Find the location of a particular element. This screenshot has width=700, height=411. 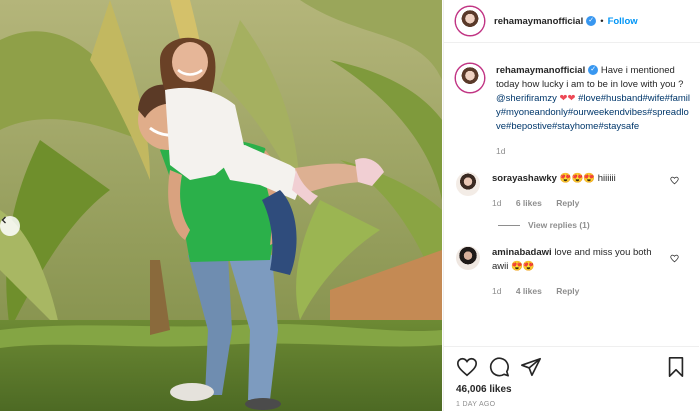

comment-body: 😍😍😍 hiiiiii is located at coordinates (587, 178).